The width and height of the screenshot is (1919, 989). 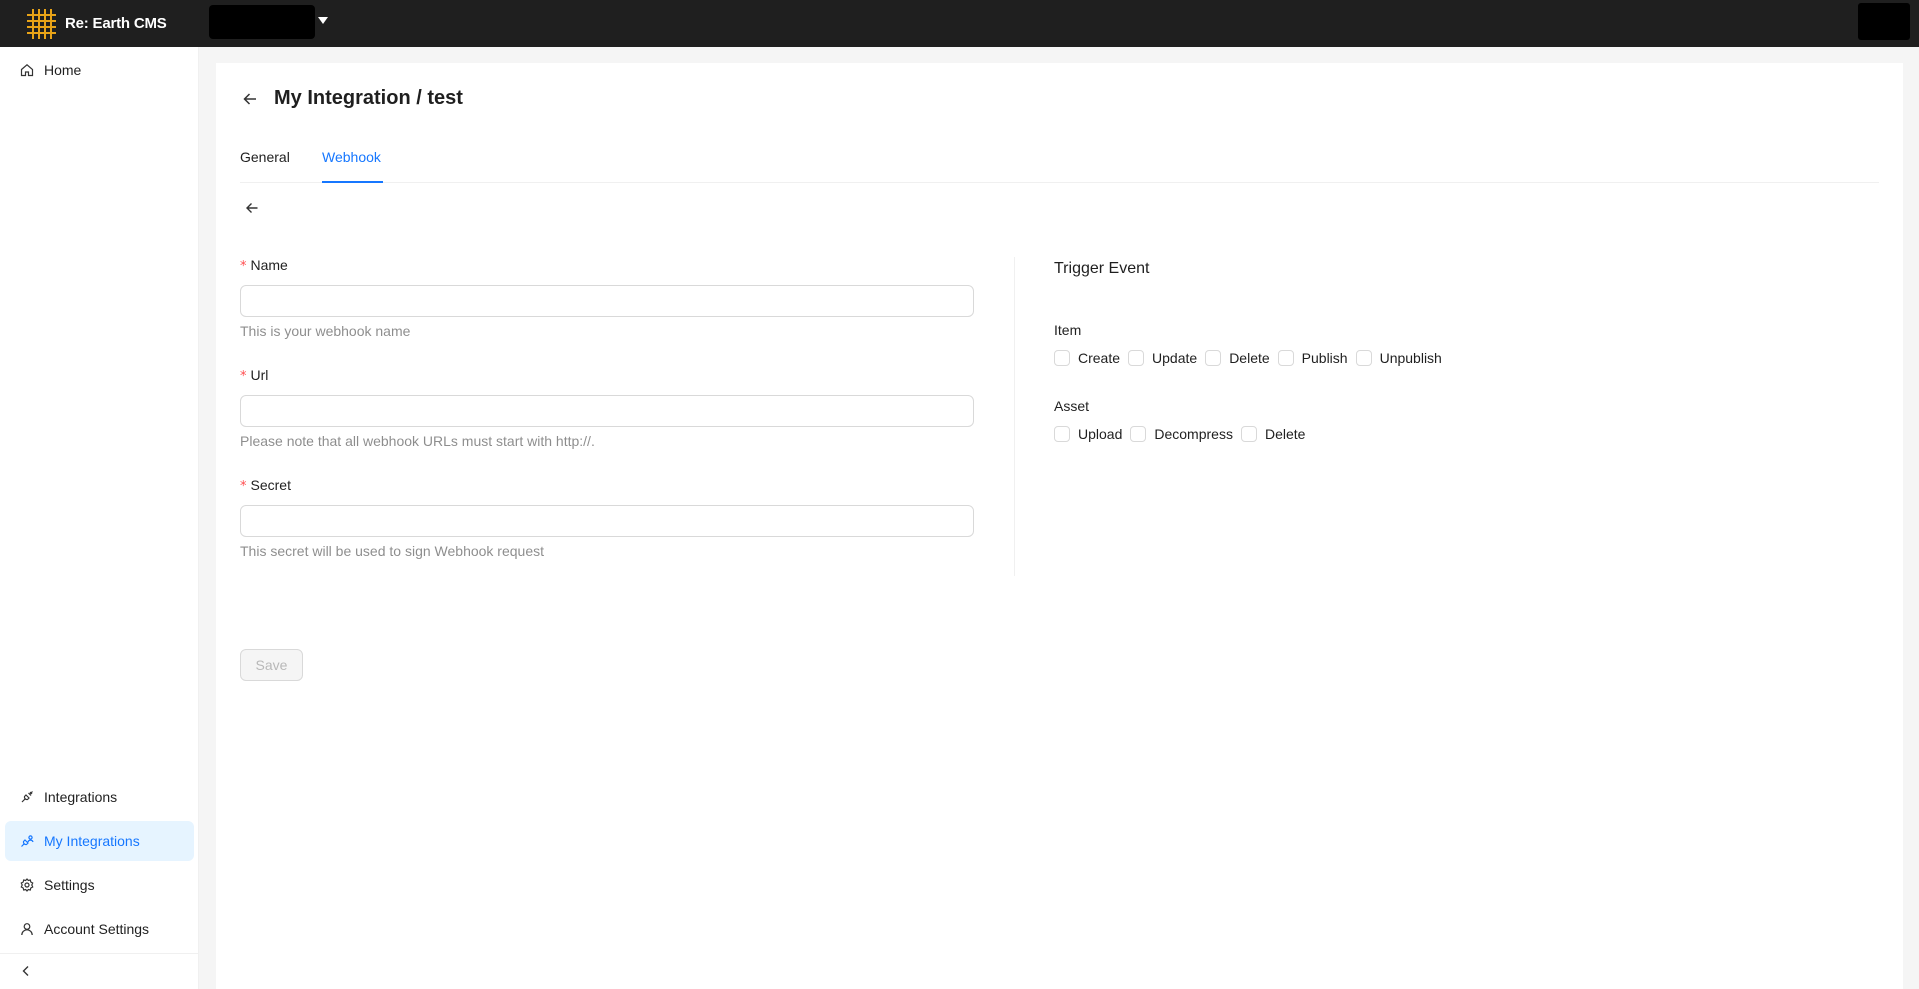 What do you see at coordinates (1014, 416) in the screenshot?
I see `vertical-divider` at bounding box center [1014, 416].